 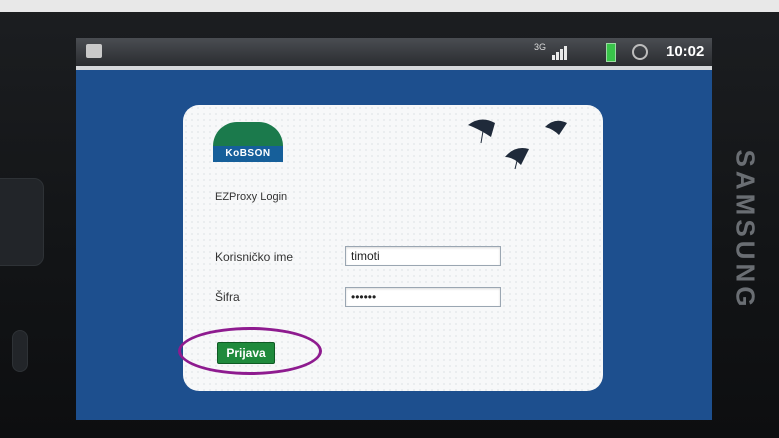 I want to click on username-label: Korisničko ime, so click(x=254, y=257).